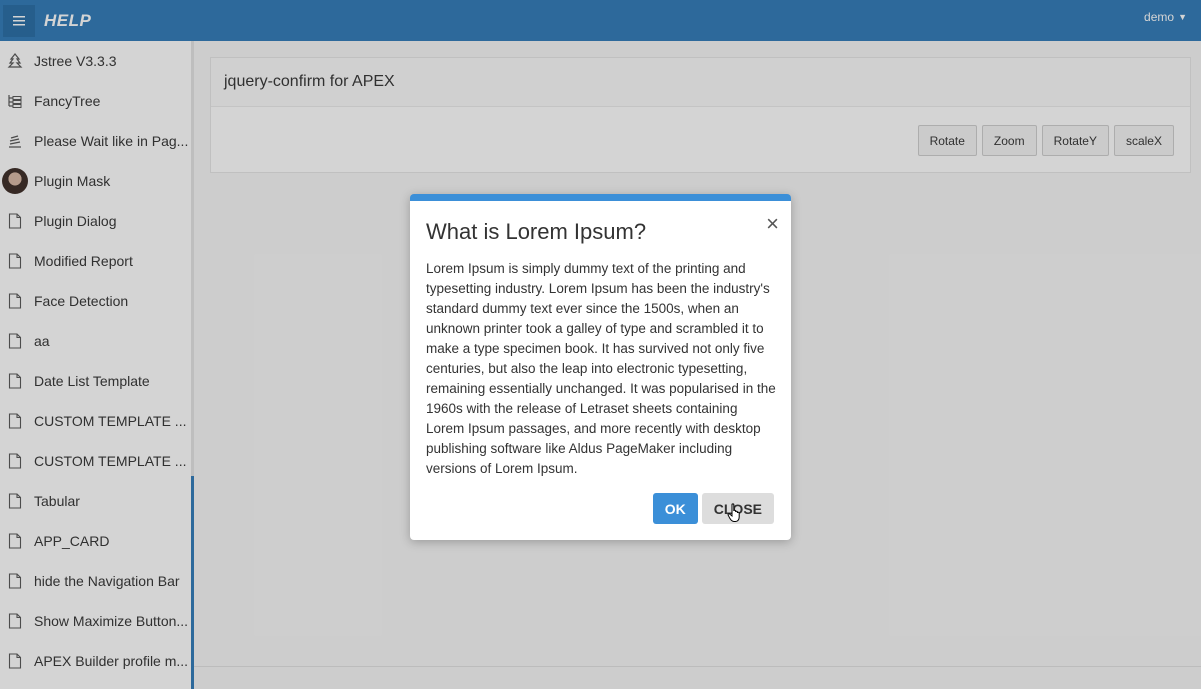 This screenshot has height=689, width=1201. What do you see at coordinates (772, 224) in the screenshot?
I see `close-icon: ×` at bounding box center [772, 224].